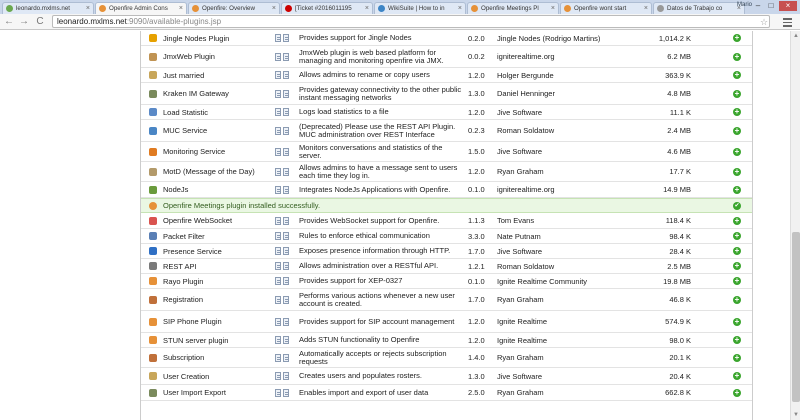  What do you see at coordinates (796, 36) in the screenshot?
I see `scroll-up-arrow-icon: ▲` at bounding box center [796, 36].